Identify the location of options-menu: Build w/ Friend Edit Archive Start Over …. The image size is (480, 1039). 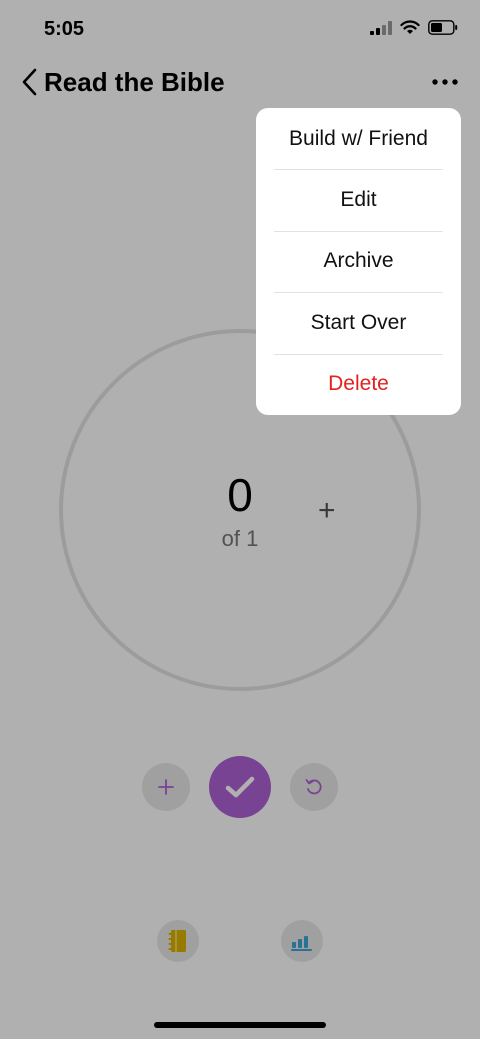
(358, 261).